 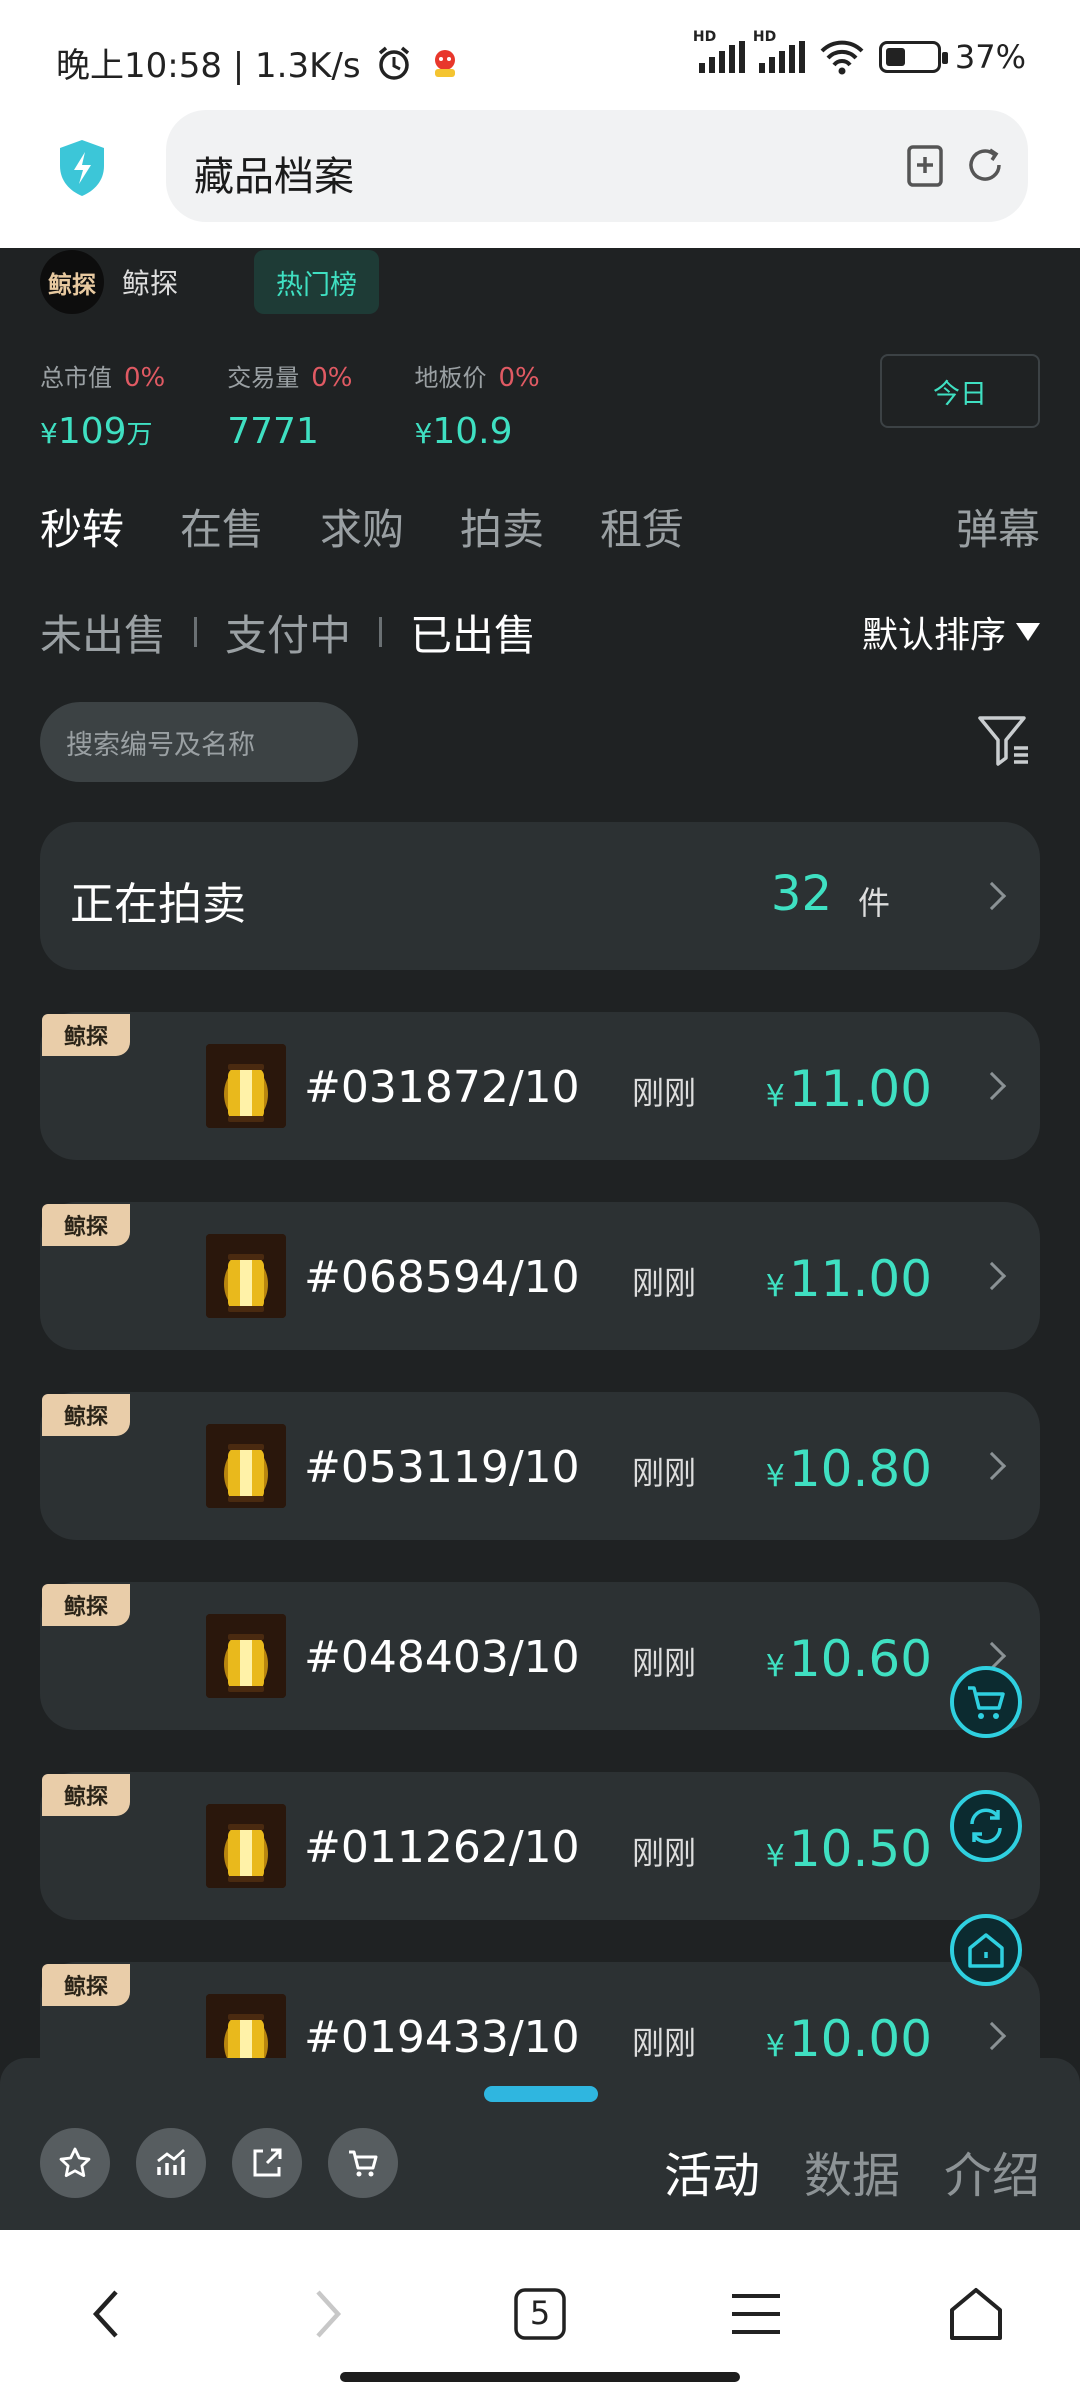 I want to click on list-item: 鲸探 #068594/10 刚刚 ¥11.00, so click(x=540, y=1276).